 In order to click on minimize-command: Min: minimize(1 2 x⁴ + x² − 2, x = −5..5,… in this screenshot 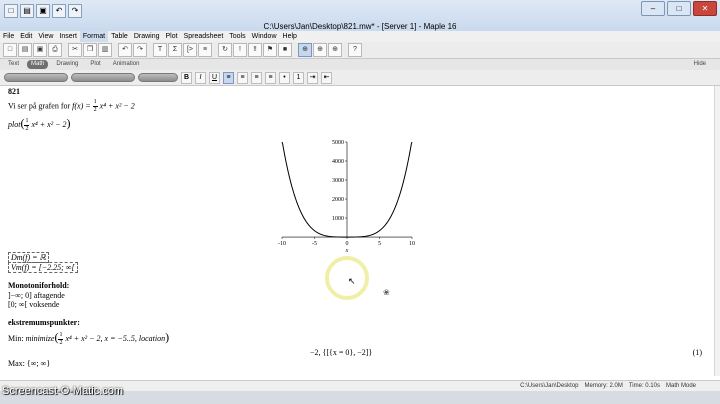, I will do `click(88, 338)`.